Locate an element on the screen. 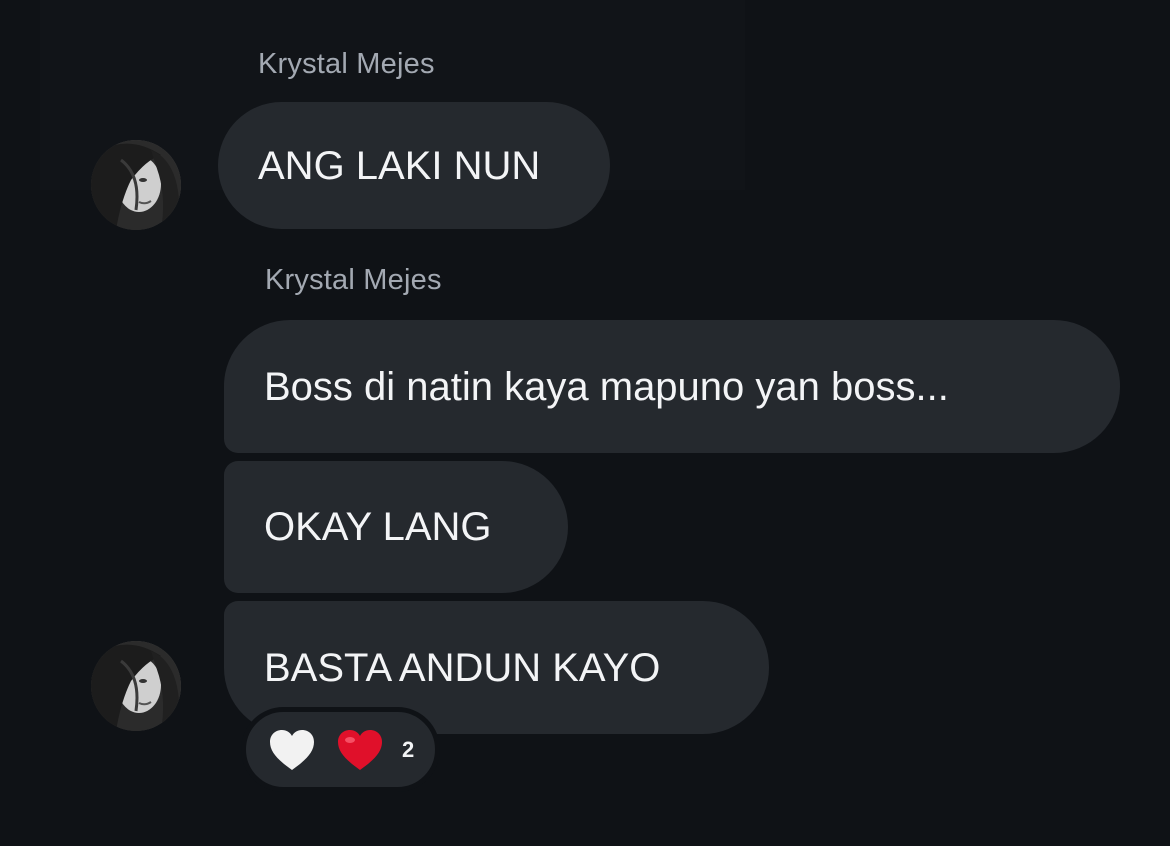  message-text: BASTA ANDUN KAYO is located at coordinates (462, 667).